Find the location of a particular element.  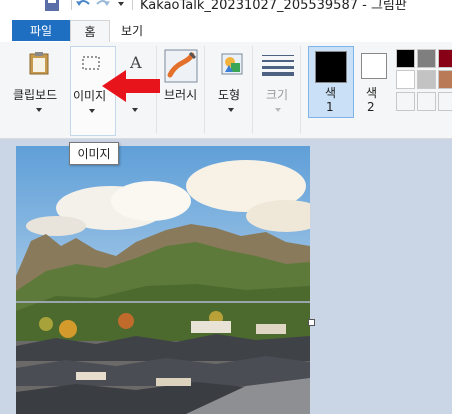

title-separator is located at coordinates (132, 5).